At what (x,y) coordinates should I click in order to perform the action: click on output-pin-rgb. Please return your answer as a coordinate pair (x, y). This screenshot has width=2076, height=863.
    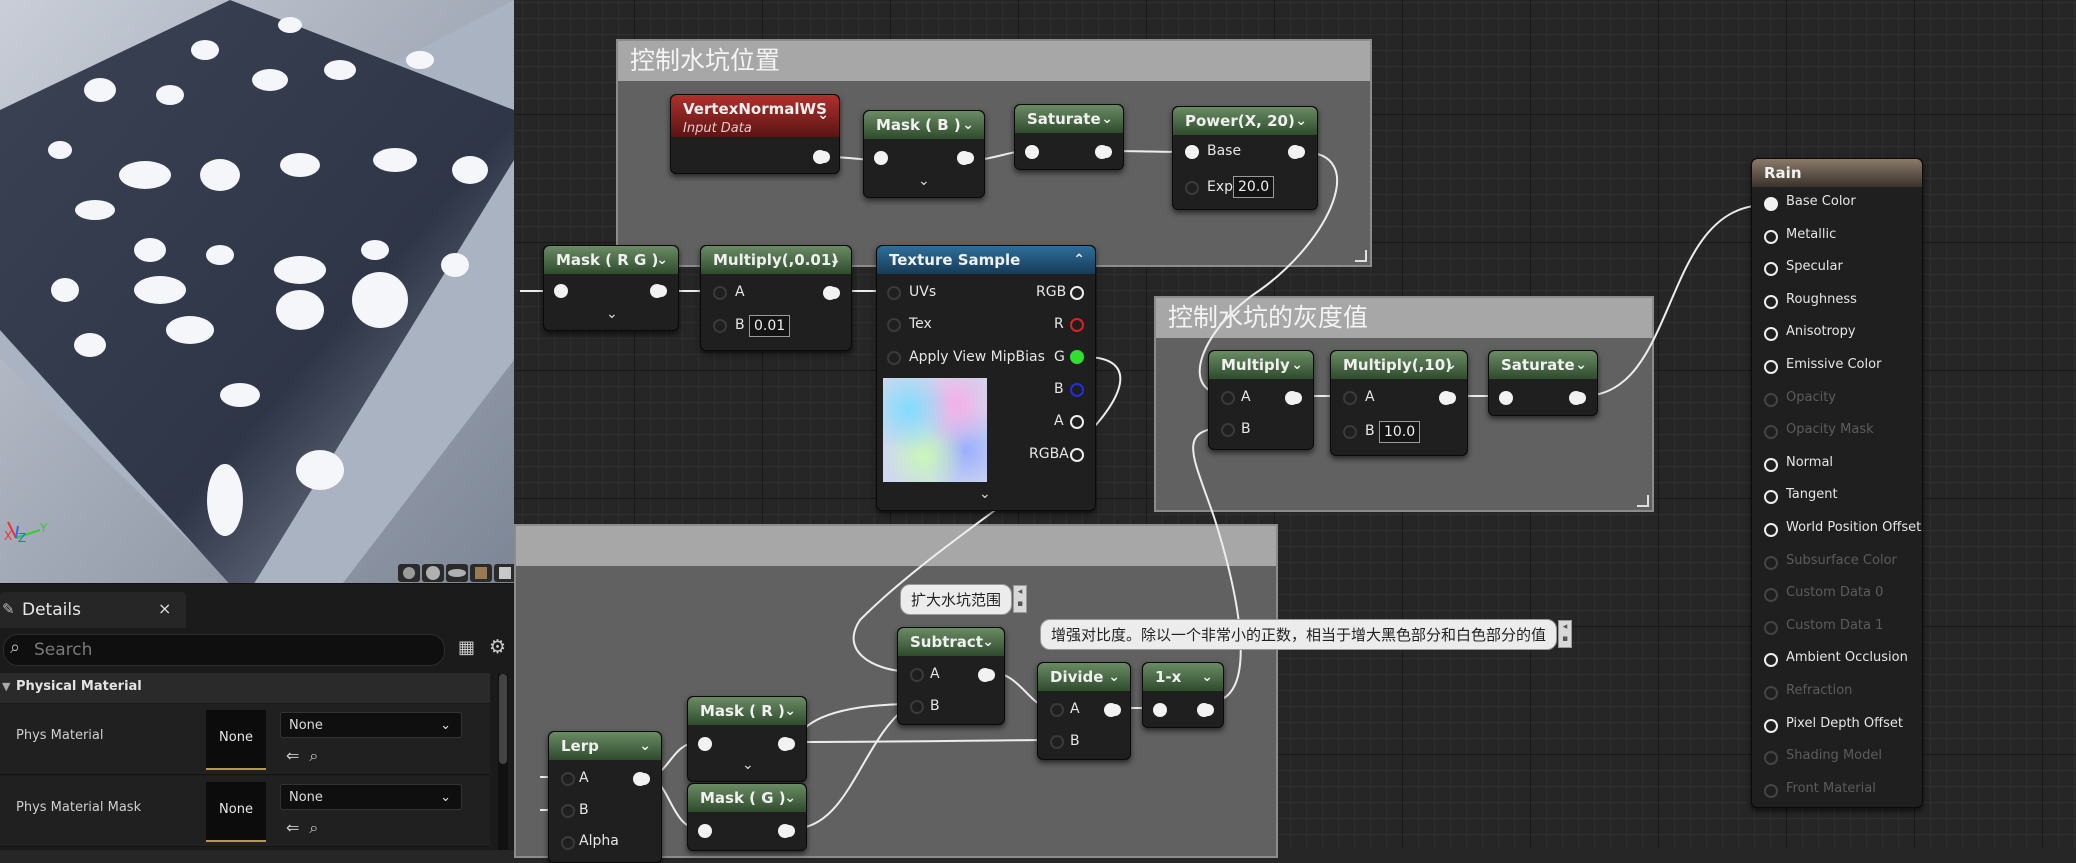
    Looking at the image, I should click on (1077, 293).